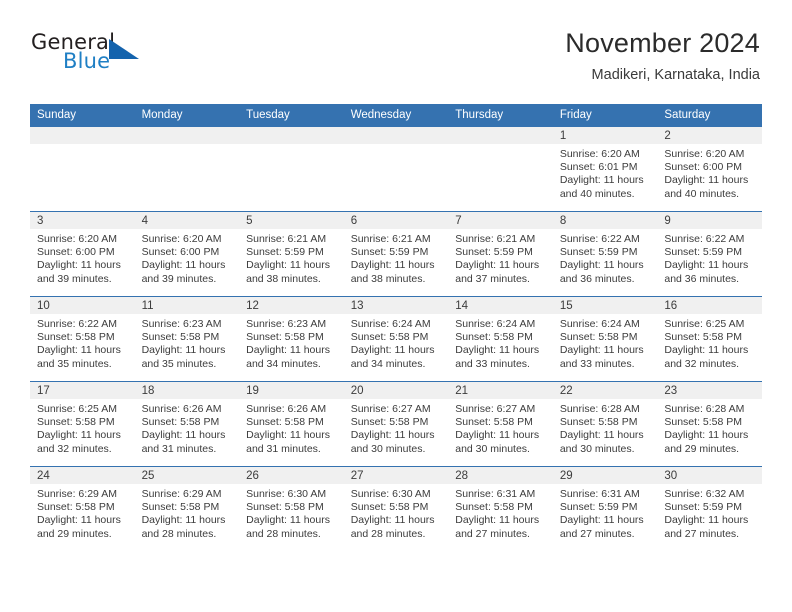  What do you see at coordinates (500, 305) in the screenshot?
I see `day-number-band: 14` at bounding box center [500, 305].